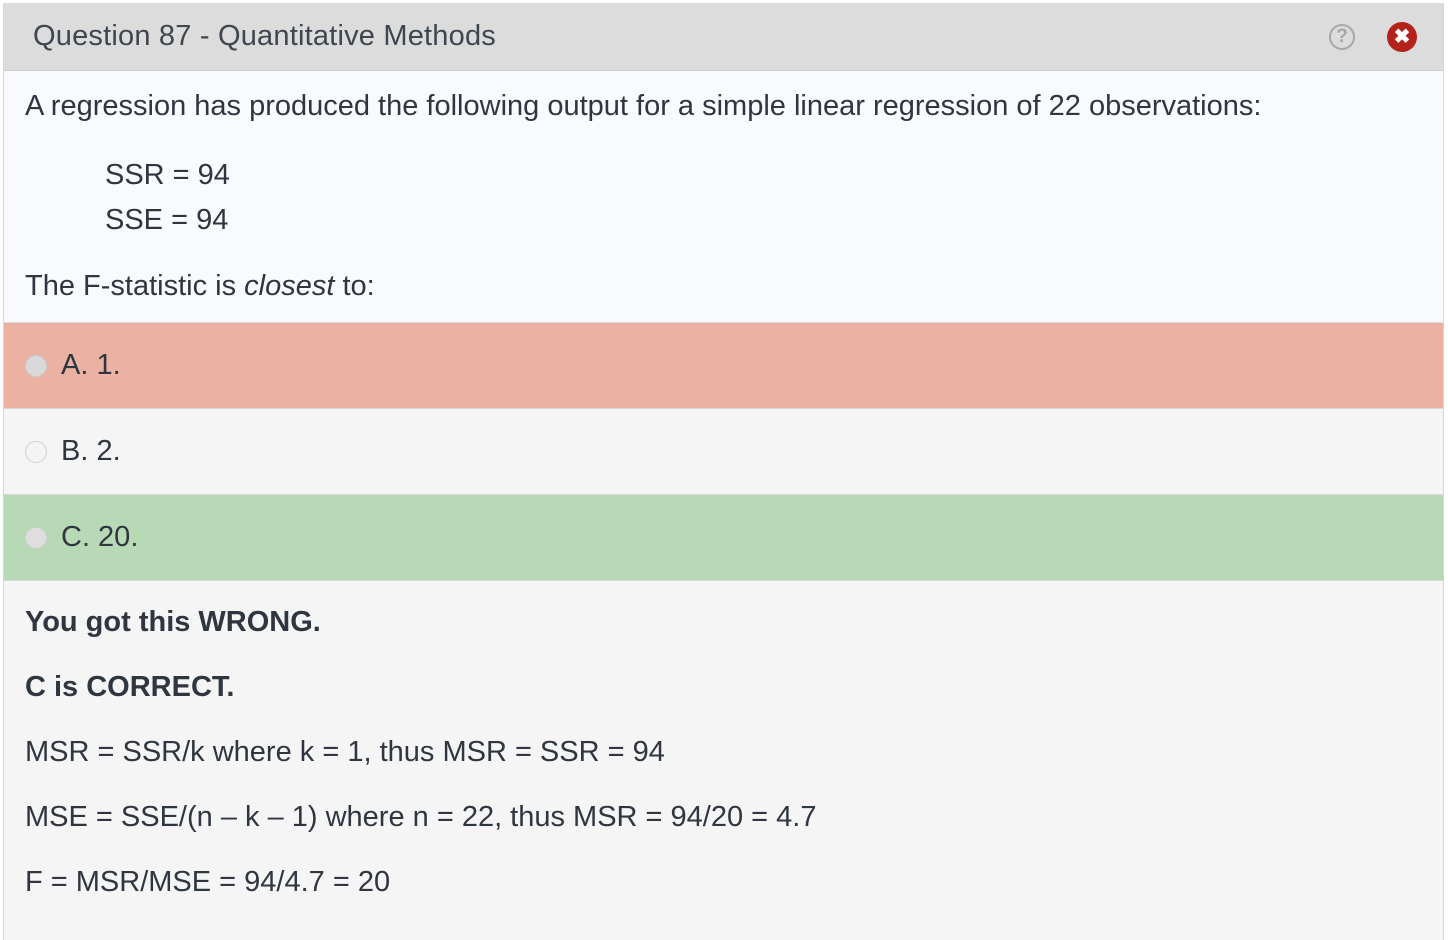 Image resolution: width=1448 pixels, height=940 pixels. I want to click on option-a-label: A. 1., so click(91, 365).